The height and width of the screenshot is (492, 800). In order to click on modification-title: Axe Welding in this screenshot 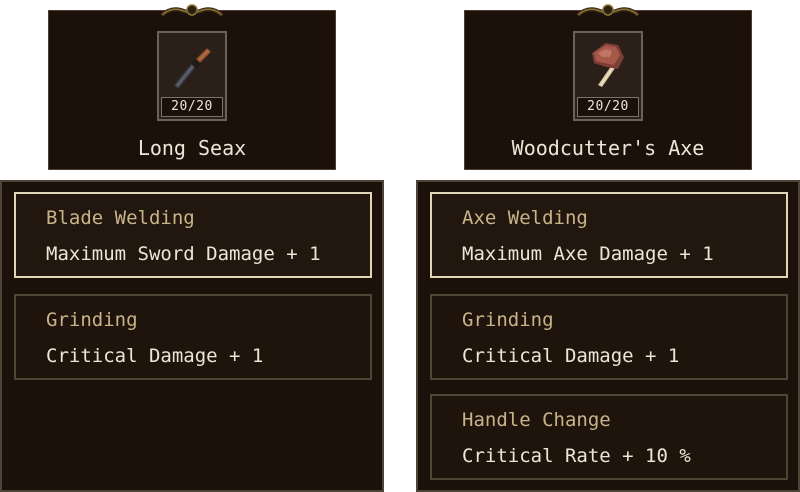, I will do `click(525, 218)`.